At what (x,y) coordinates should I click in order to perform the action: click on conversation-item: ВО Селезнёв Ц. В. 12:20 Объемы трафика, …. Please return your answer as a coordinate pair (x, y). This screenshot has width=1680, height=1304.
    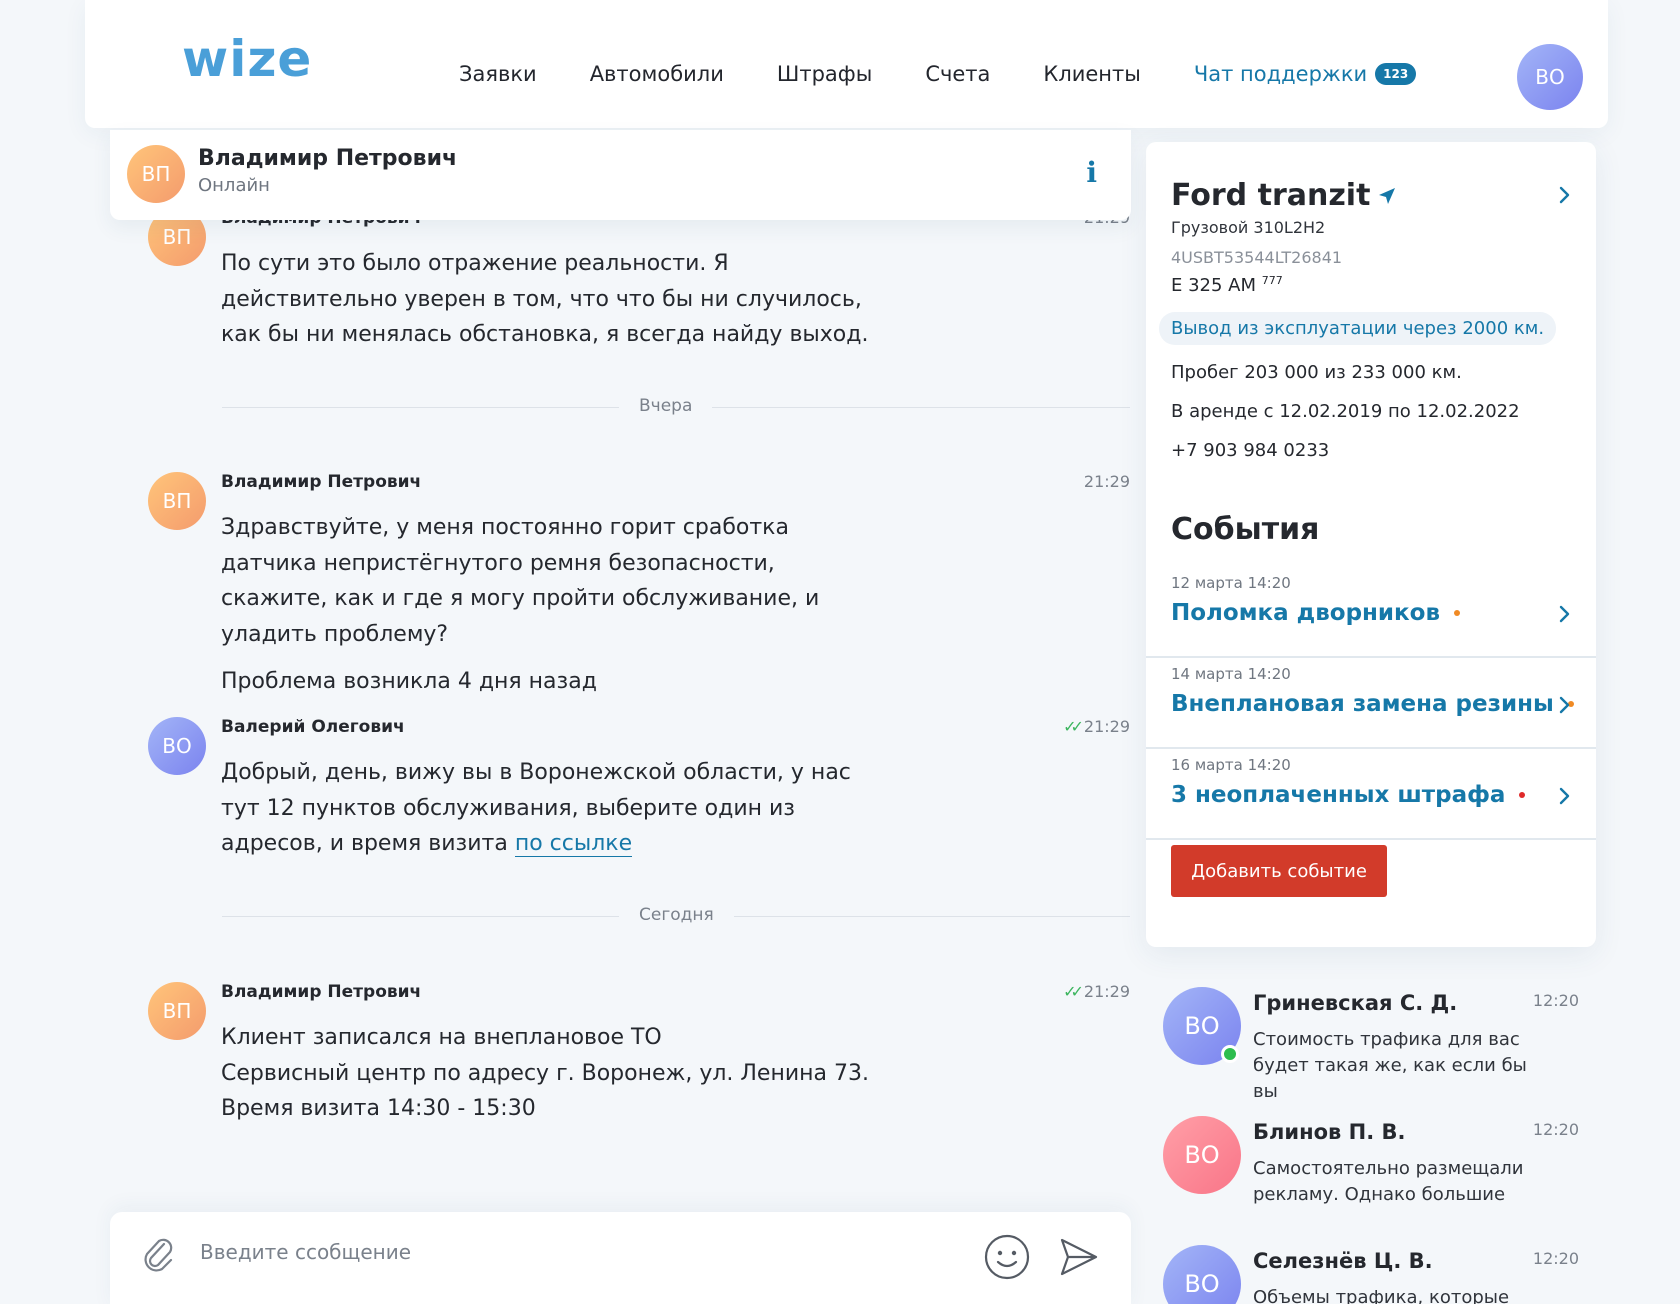
    Looking at the image, I should click on (1378, 1274).